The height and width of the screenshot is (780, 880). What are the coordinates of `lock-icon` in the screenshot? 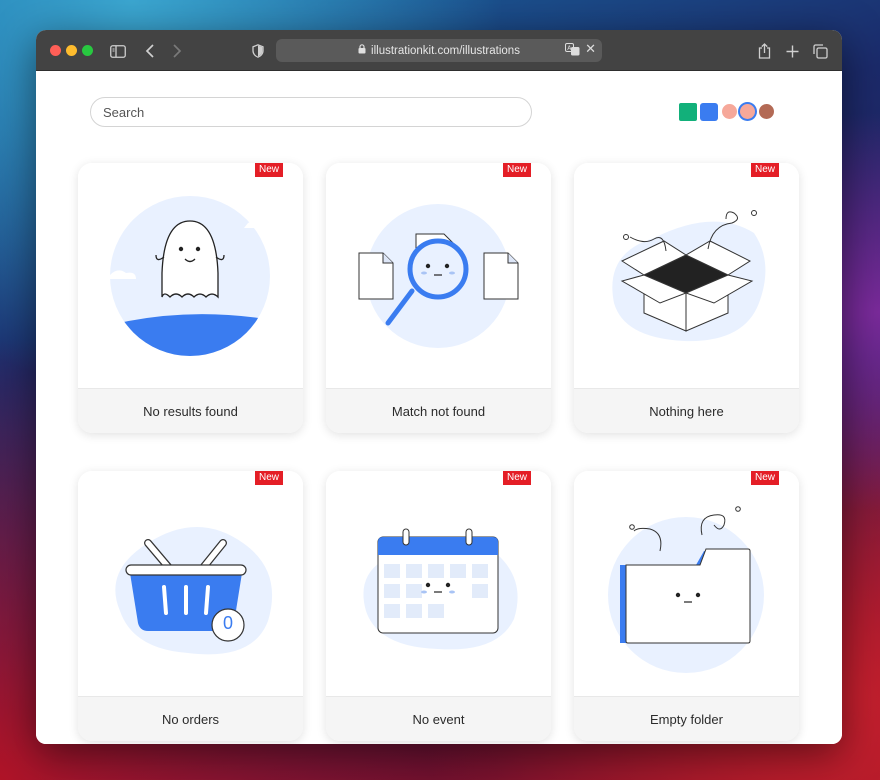 It's located at (362, 50).